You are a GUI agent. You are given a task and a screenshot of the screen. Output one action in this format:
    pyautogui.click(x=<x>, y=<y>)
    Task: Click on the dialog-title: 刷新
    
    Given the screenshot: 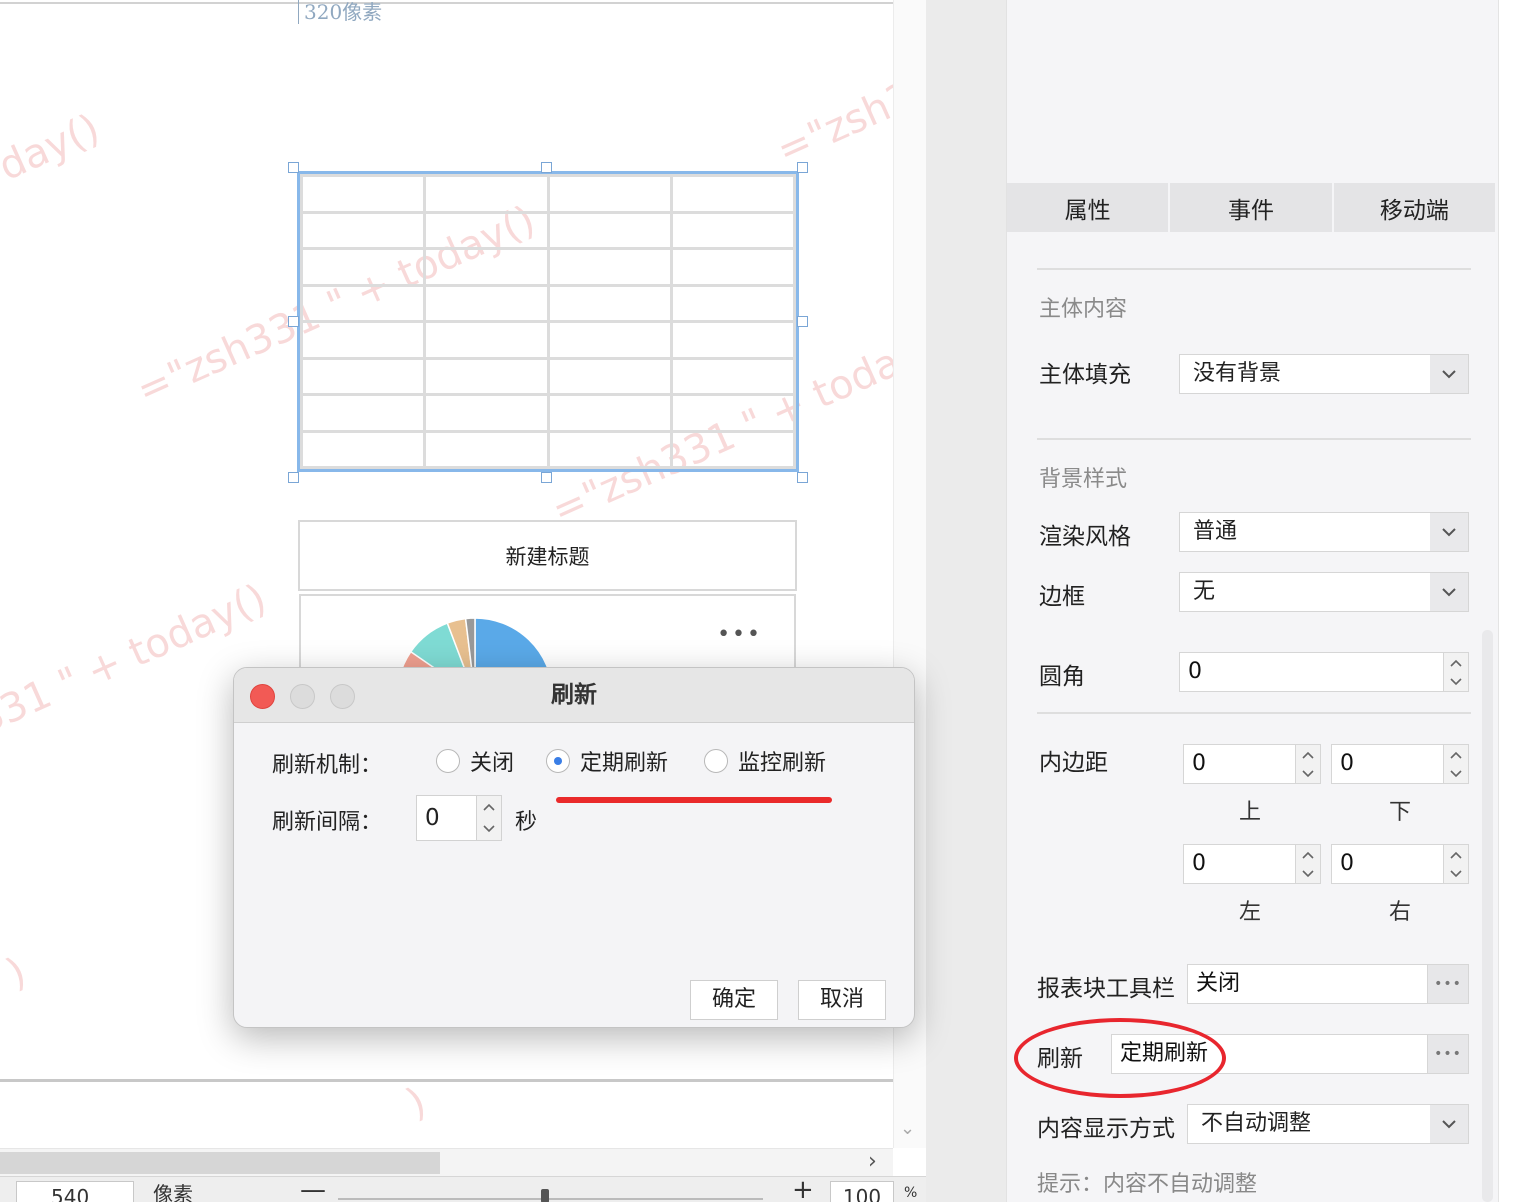 What is the action you would take?
    pyautogui.click(x=574, y=695)
    